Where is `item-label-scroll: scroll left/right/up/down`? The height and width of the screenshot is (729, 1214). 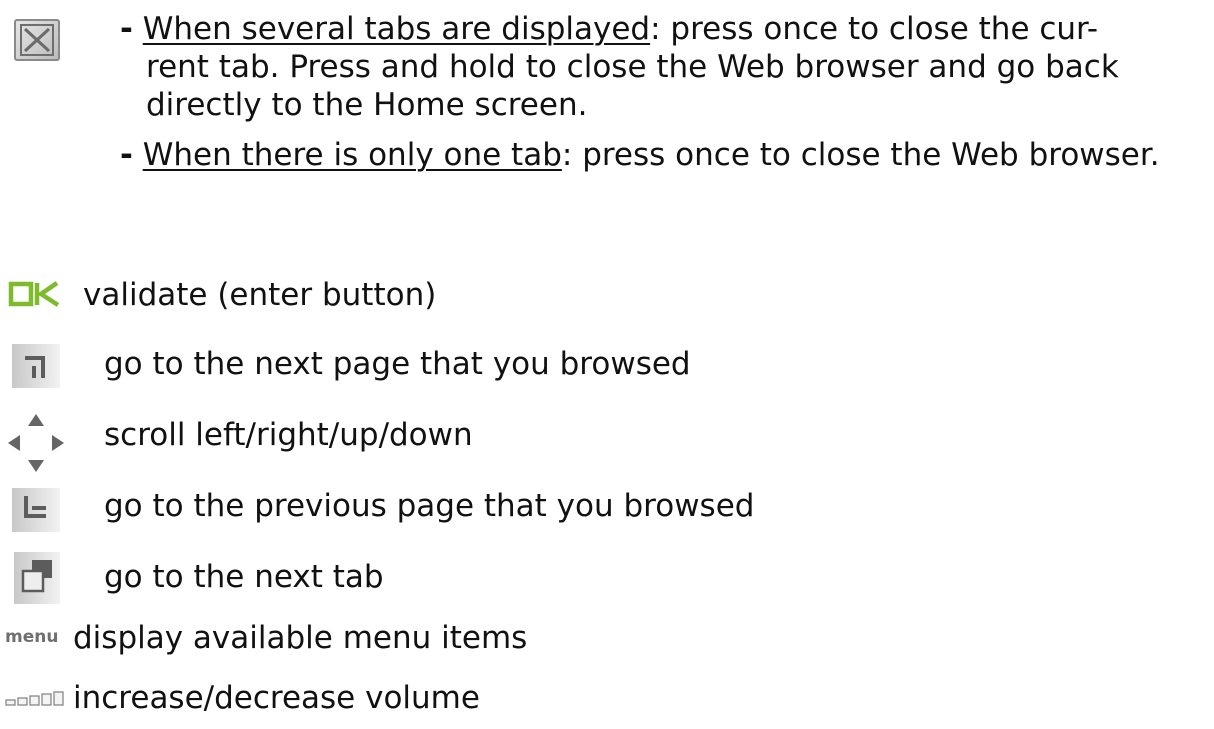 item-label-scroll: scroll left/right/up/down is located at coordinates (288, 435).